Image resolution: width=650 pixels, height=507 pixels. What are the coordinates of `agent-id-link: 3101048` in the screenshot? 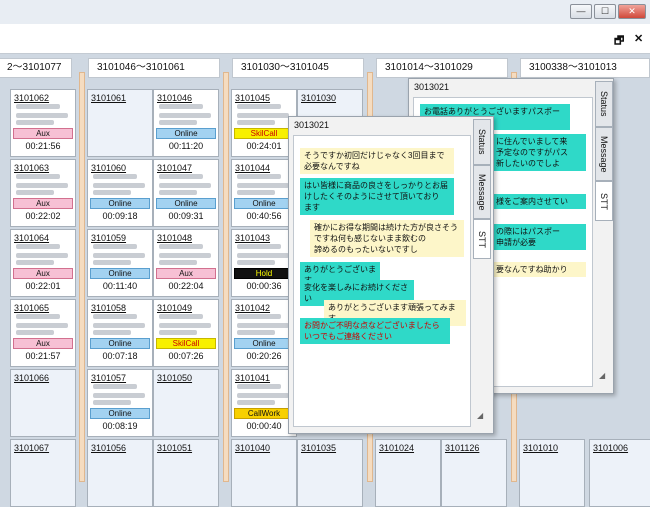 It's located at (174, 238).